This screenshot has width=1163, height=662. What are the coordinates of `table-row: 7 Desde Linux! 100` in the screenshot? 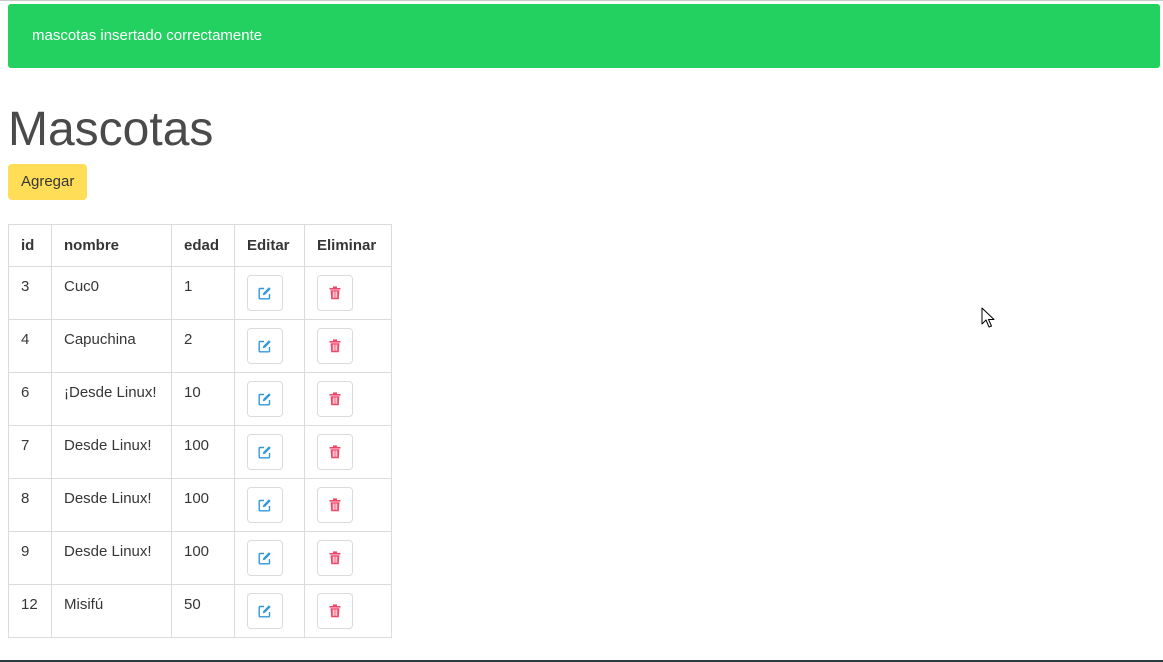 It's located at (200, 452).